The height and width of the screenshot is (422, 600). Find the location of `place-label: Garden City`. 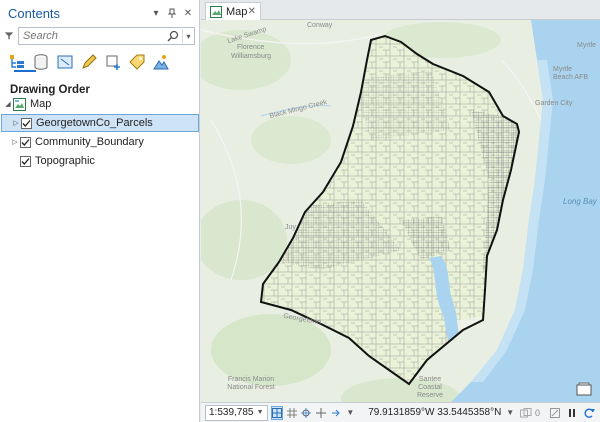

place-label: Garden City is located at coordinates (554, 103).